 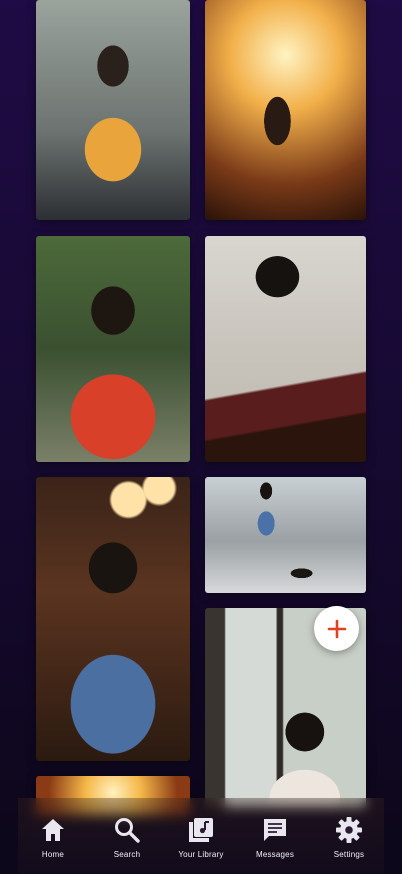 I want to click on nav-item-search: Search, so click(x=127, y=828).